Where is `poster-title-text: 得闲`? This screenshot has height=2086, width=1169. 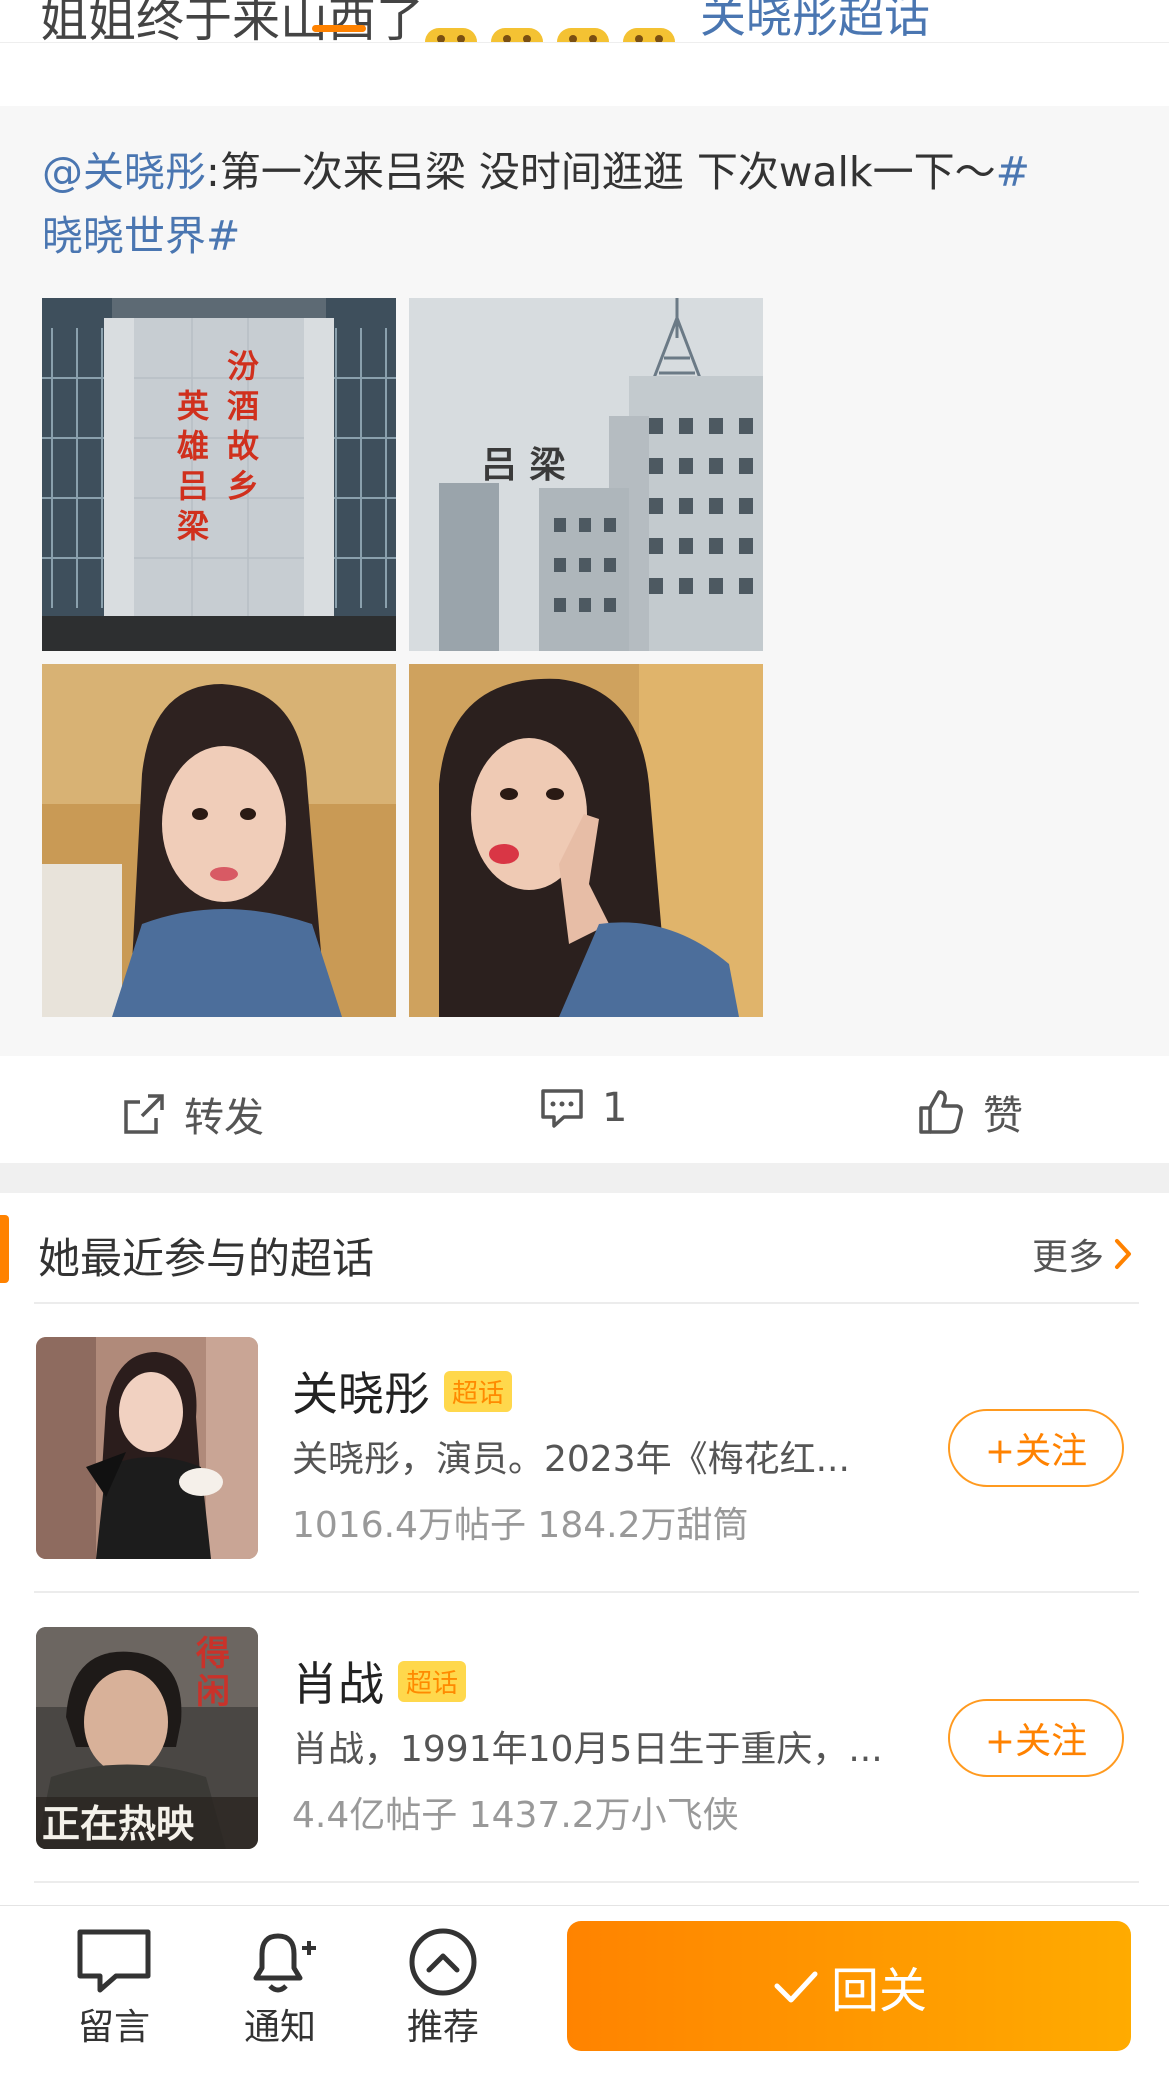 poster-title-text: 得闲 is located at coordinates (213, 1673).